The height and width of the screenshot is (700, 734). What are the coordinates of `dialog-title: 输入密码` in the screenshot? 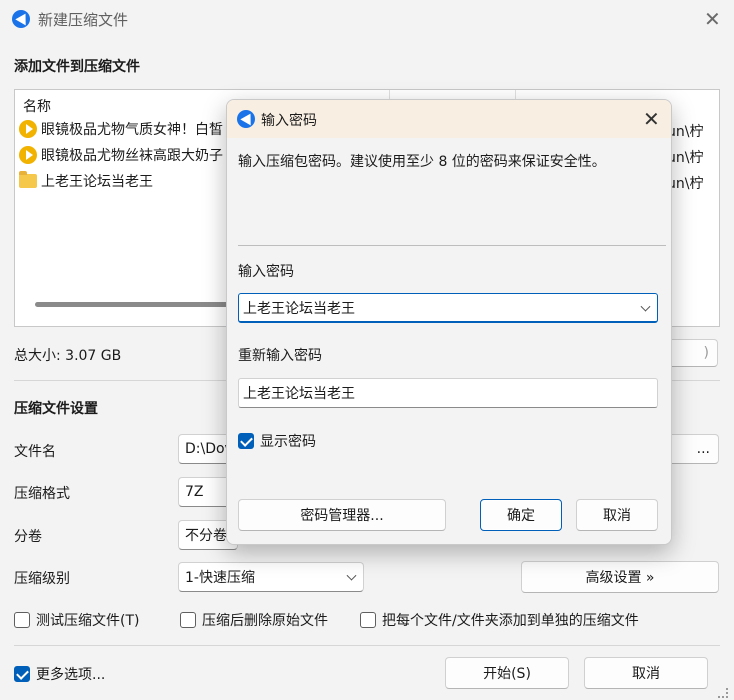 It's located at (289, 121).